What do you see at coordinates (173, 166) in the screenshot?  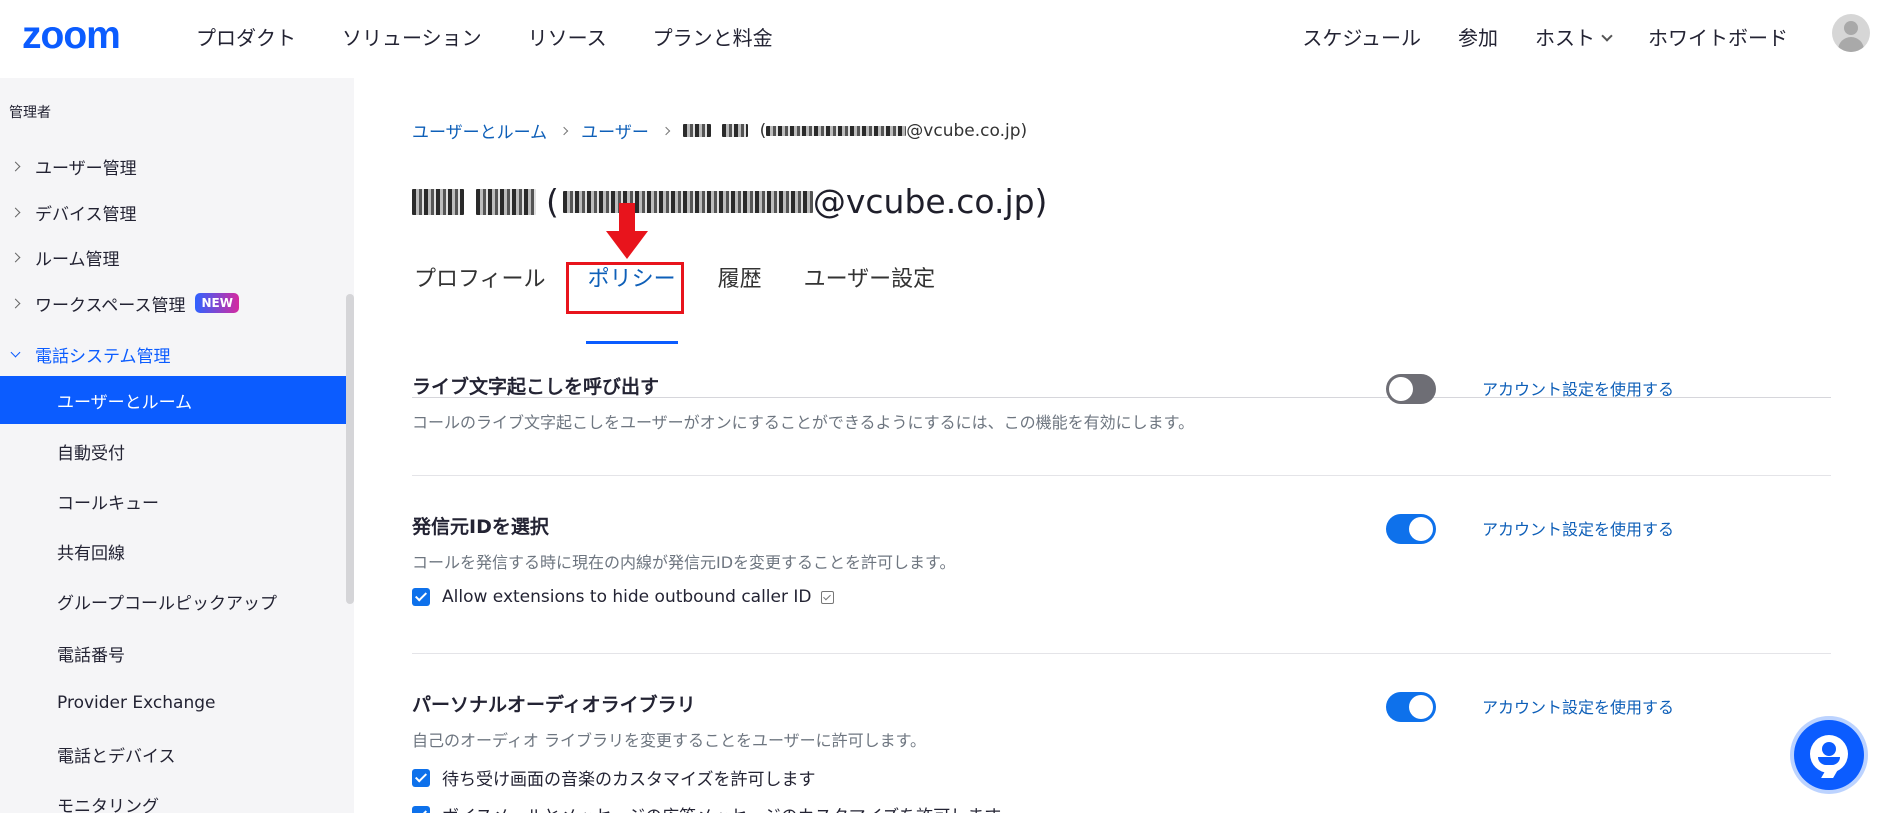 I see `sidebar-item-user-management: ユーザー管理` at bounding box center [173, 166].